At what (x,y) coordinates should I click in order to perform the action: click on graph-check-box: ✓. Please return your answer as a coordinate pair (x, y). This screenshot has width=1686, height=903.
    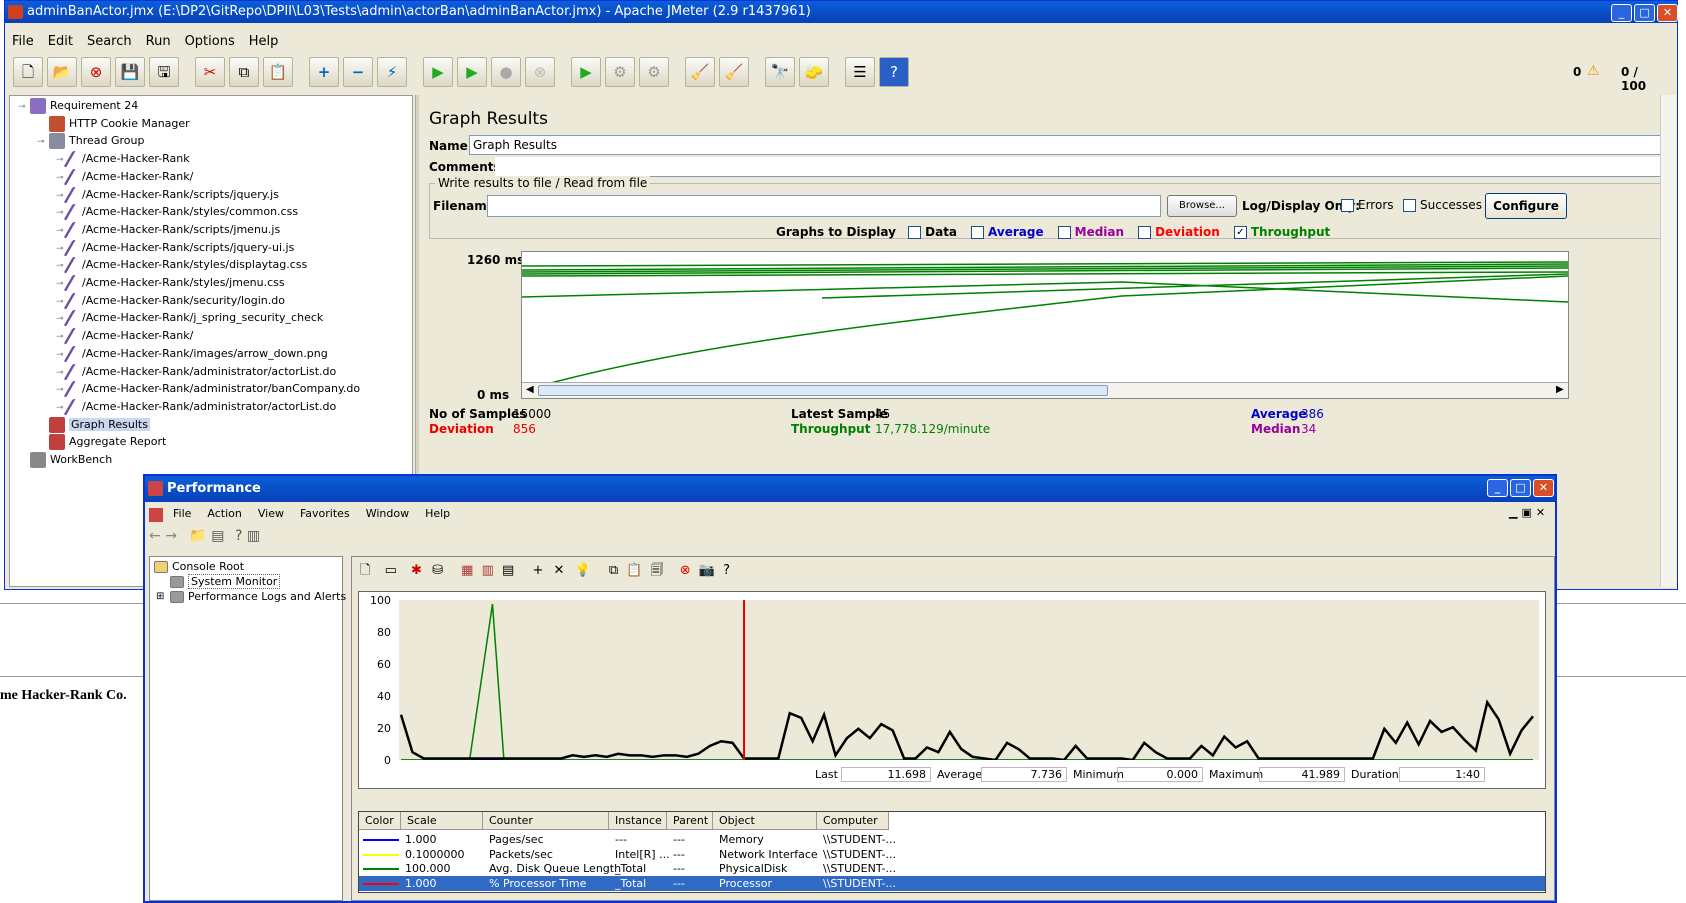
    Looking at the image, I should click on (1240, 232).